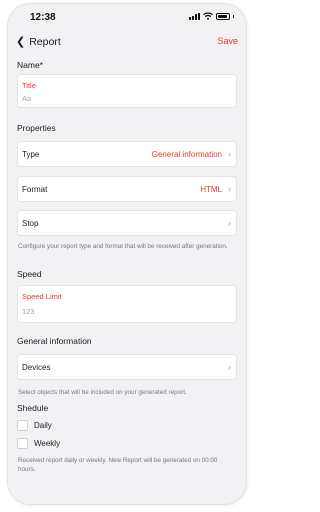 The image size is (320, 512). I want to click on status-time: 12:38, so click(43, 17).